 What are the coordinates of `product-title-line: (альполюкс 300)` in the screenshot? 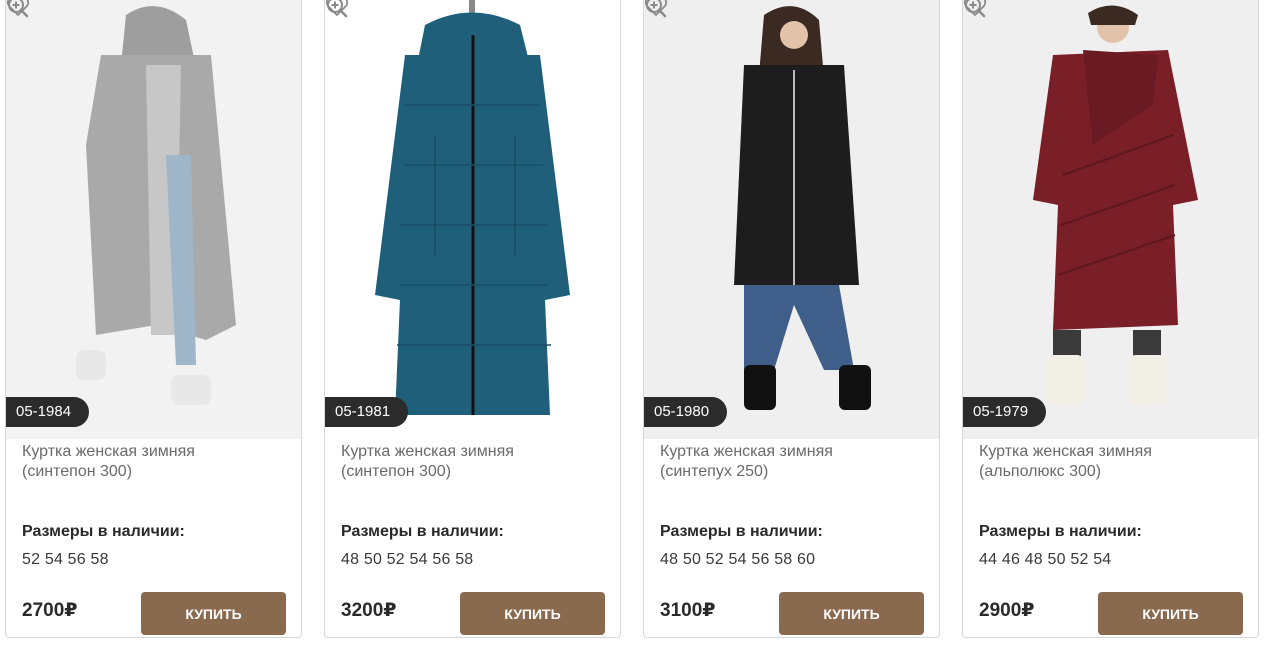 It's located at (1040, 471).